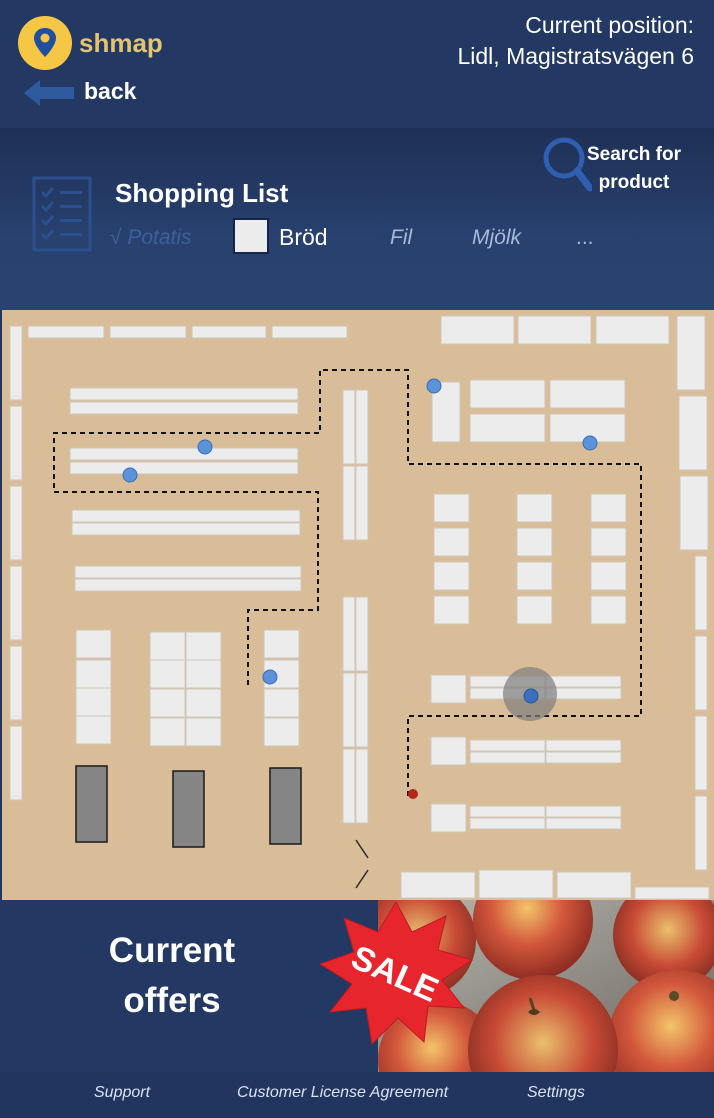 The width and height of the screenshot is (714, 1118). Describe the element at coordinates (122, 1093) in the screenshot. I see `footer-support-link: Support` at that location.